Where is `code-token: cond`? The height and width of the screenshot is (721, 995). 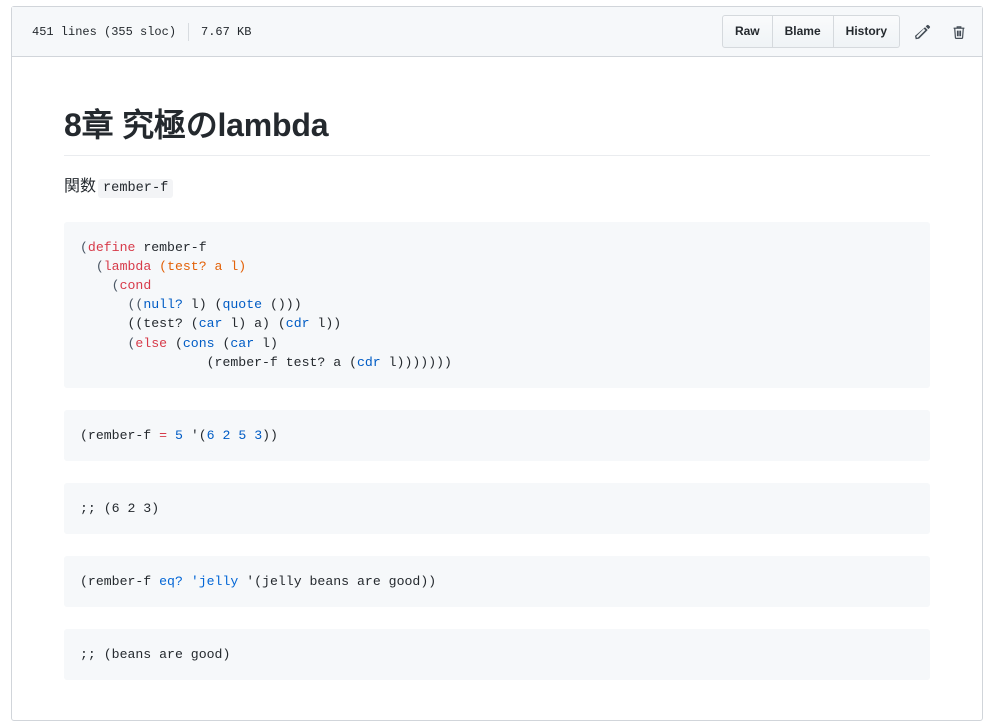 code-token: cond is located at coordinates (135, 286).